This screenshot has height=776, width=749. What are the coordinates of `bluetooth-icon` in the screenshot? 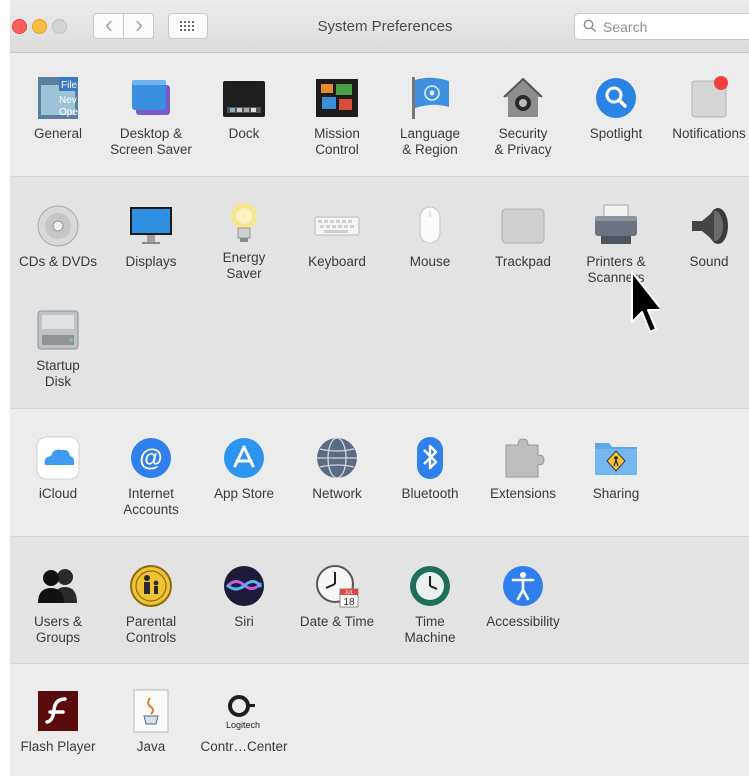 It's located at (430, 458).